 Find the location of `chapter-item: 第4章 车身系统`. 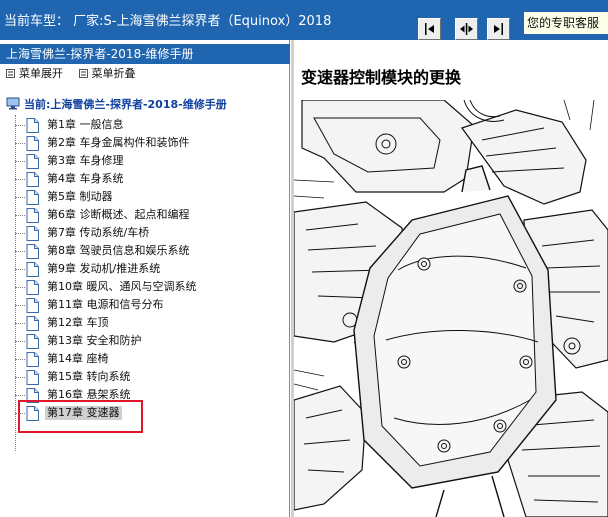

chapter-item: 第4章 车身系统 is located at coordinates (115, 179).